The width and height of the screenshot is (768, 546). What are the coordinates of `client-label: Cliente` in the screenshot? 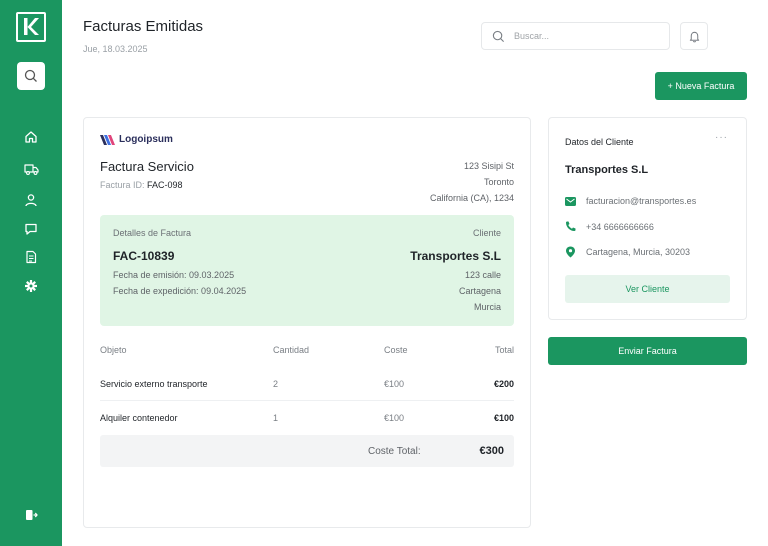 It's located at (486, 233).